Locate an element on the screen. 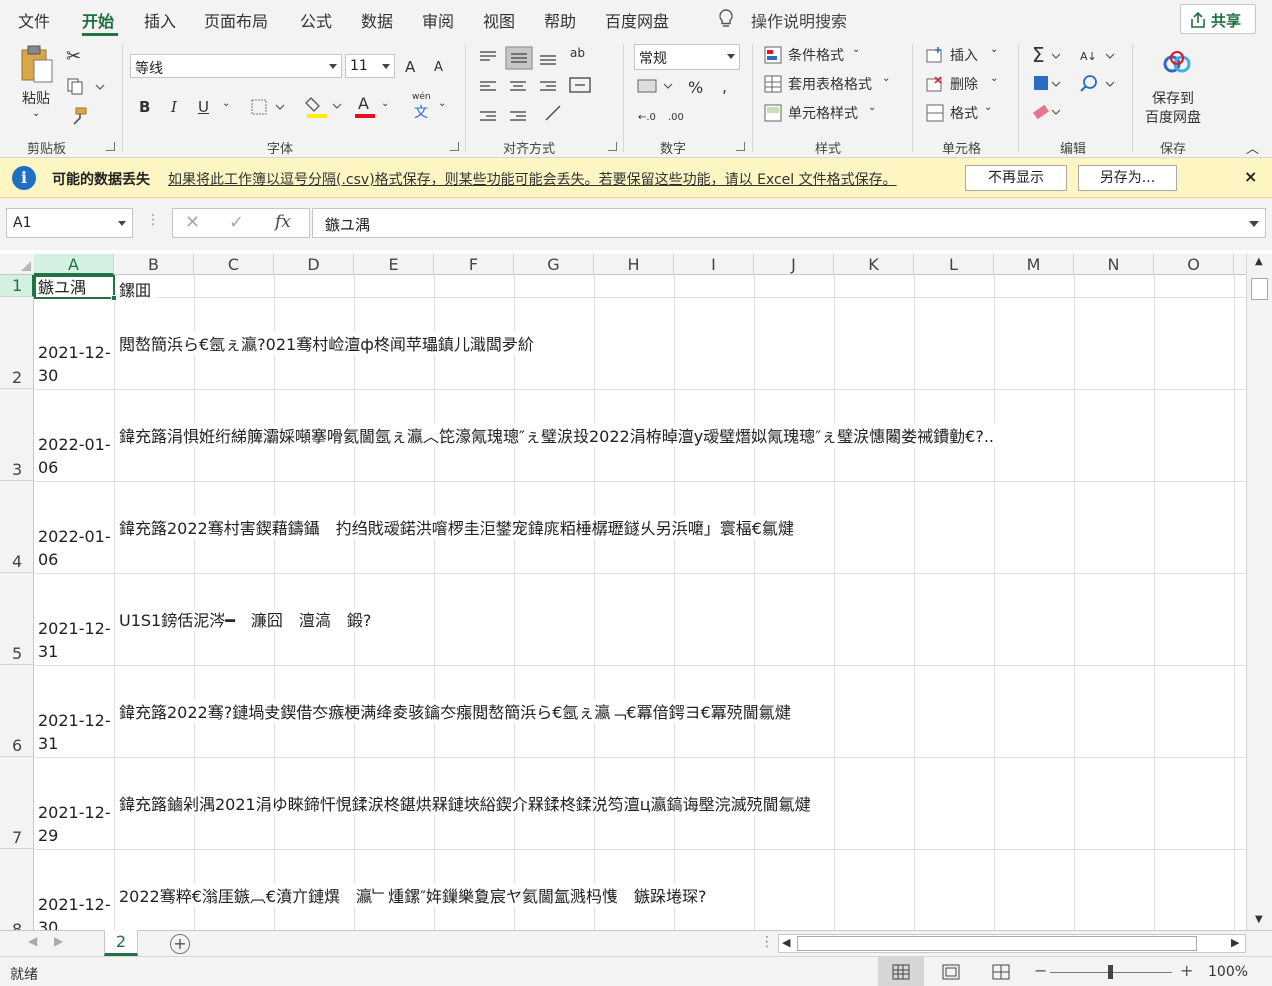 This screenshot has height=986, width=1272. formula-input: 鏃ユ湡 is located at coordinates (789, 223).